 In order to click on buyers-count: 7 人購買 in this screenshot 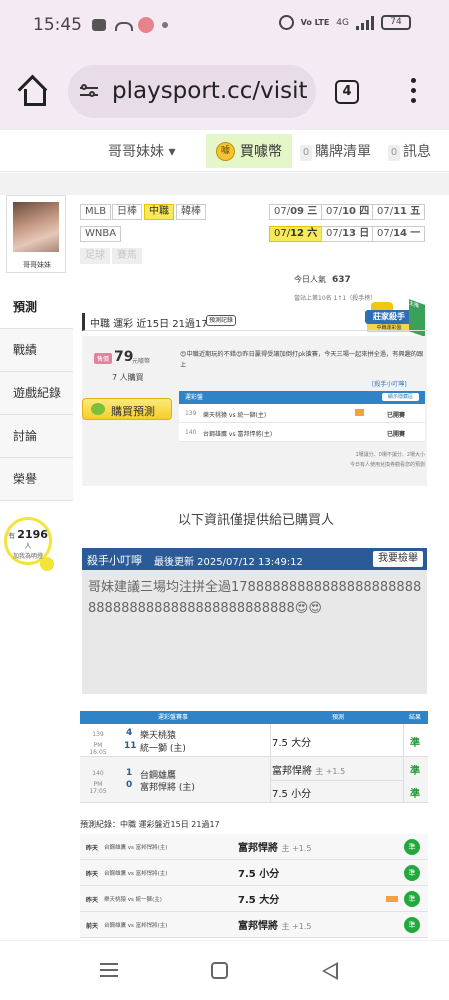, I will do `click(128, 377)`.